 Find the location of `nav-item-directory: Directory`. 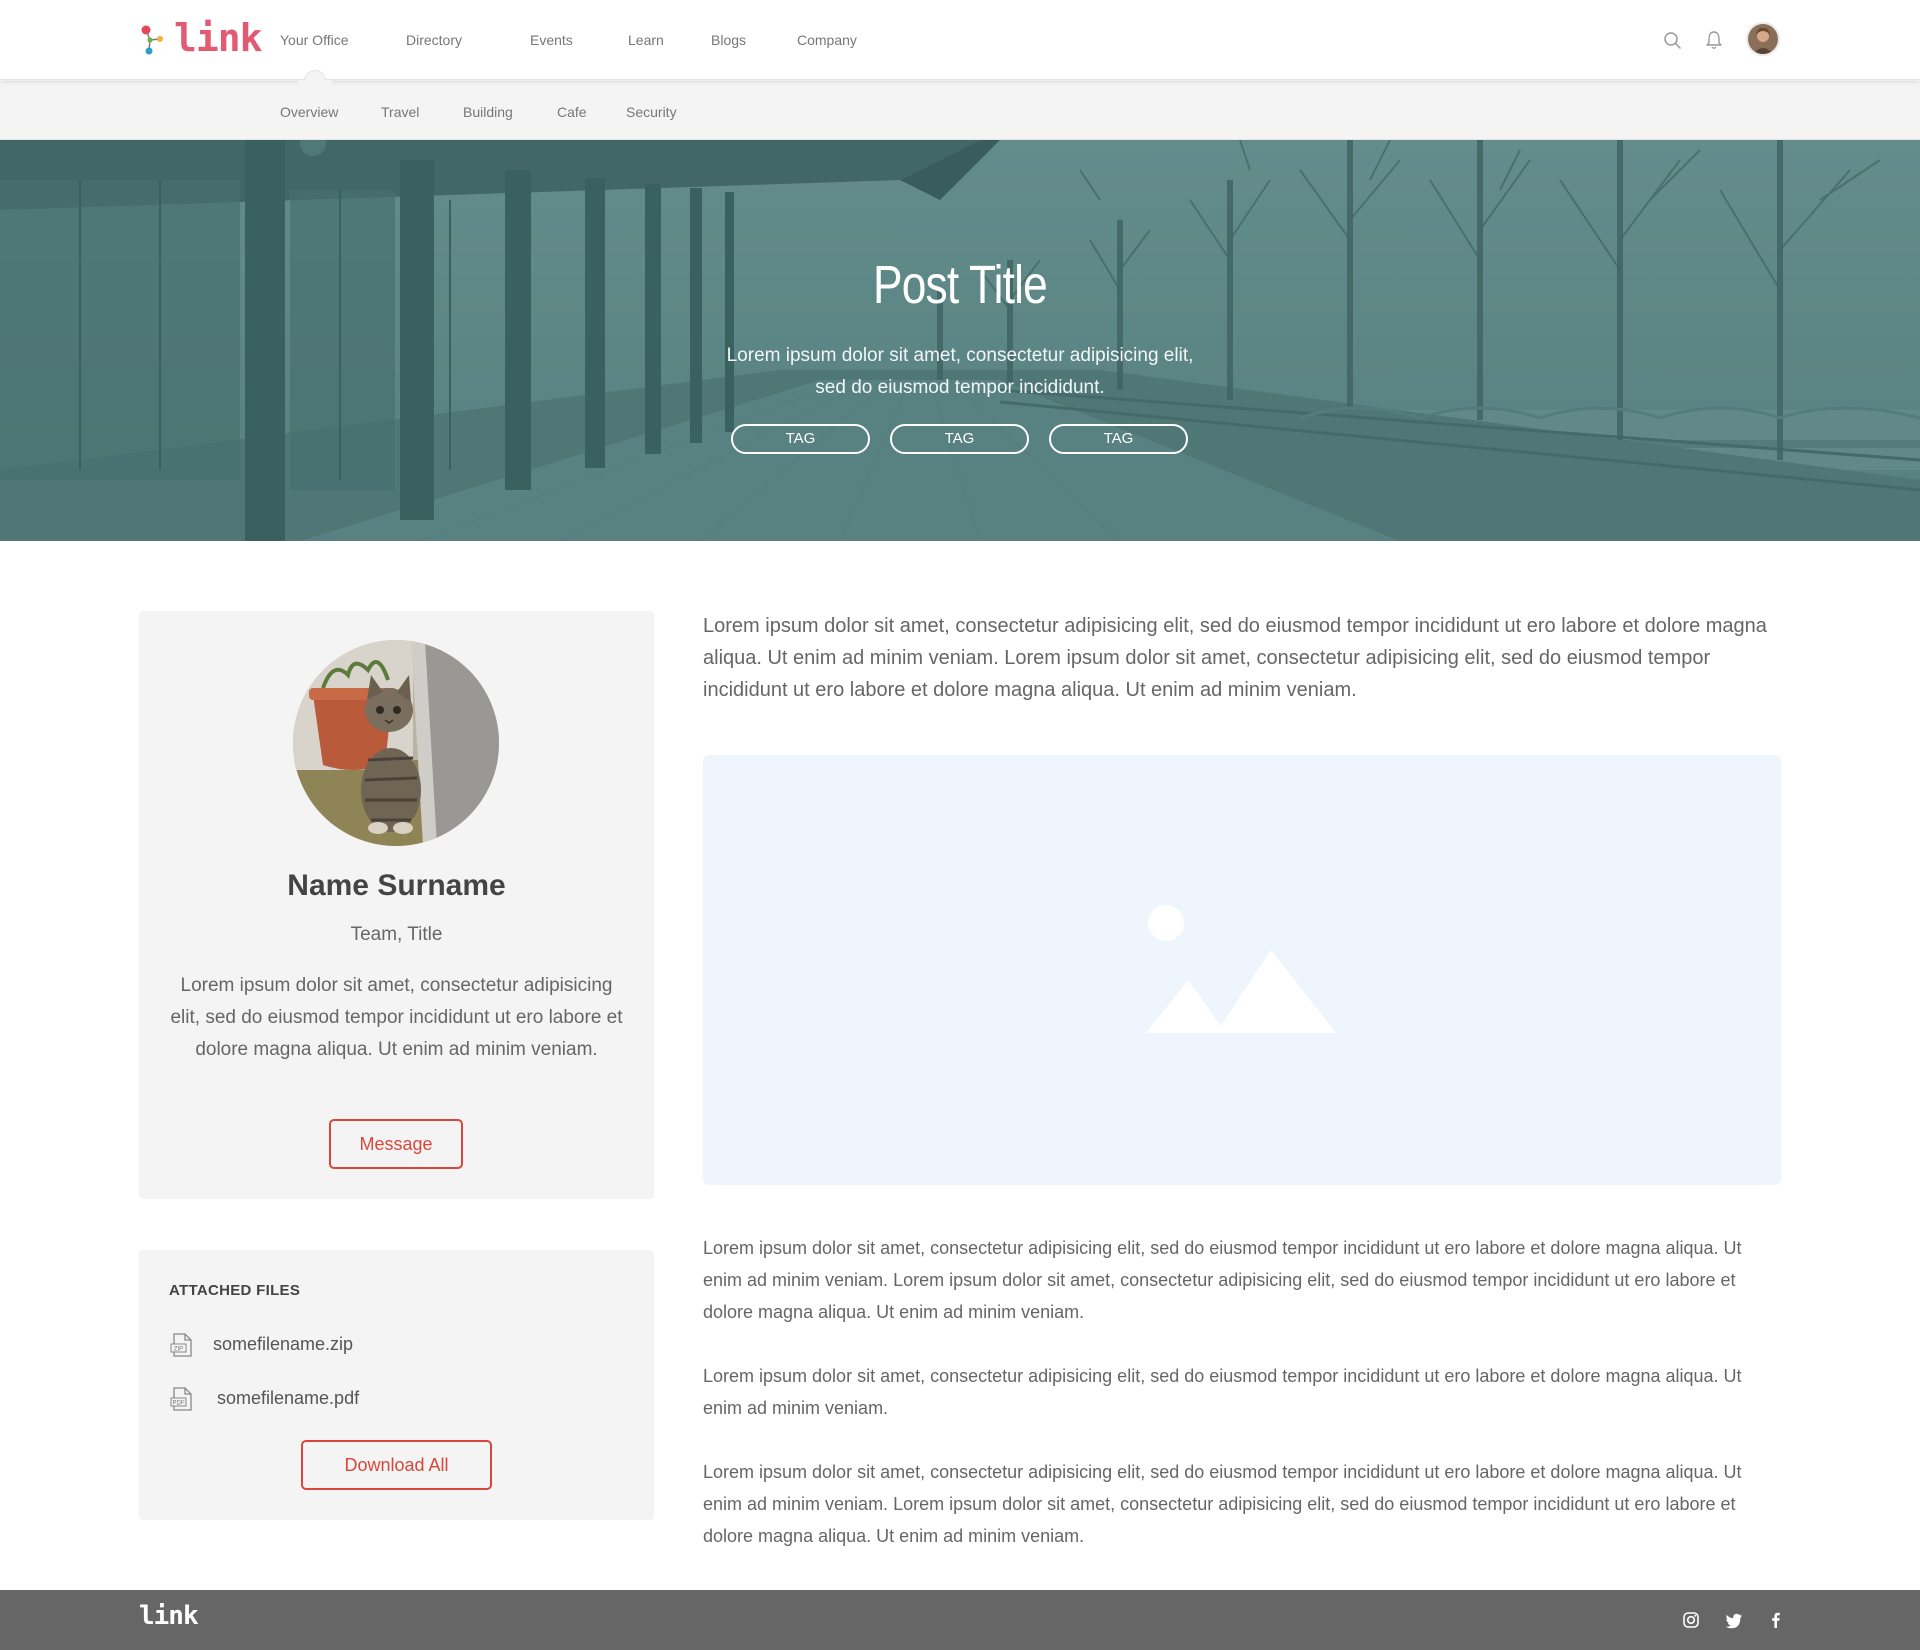

nav-item-directory: Directory is located at coordinates (434, 40).